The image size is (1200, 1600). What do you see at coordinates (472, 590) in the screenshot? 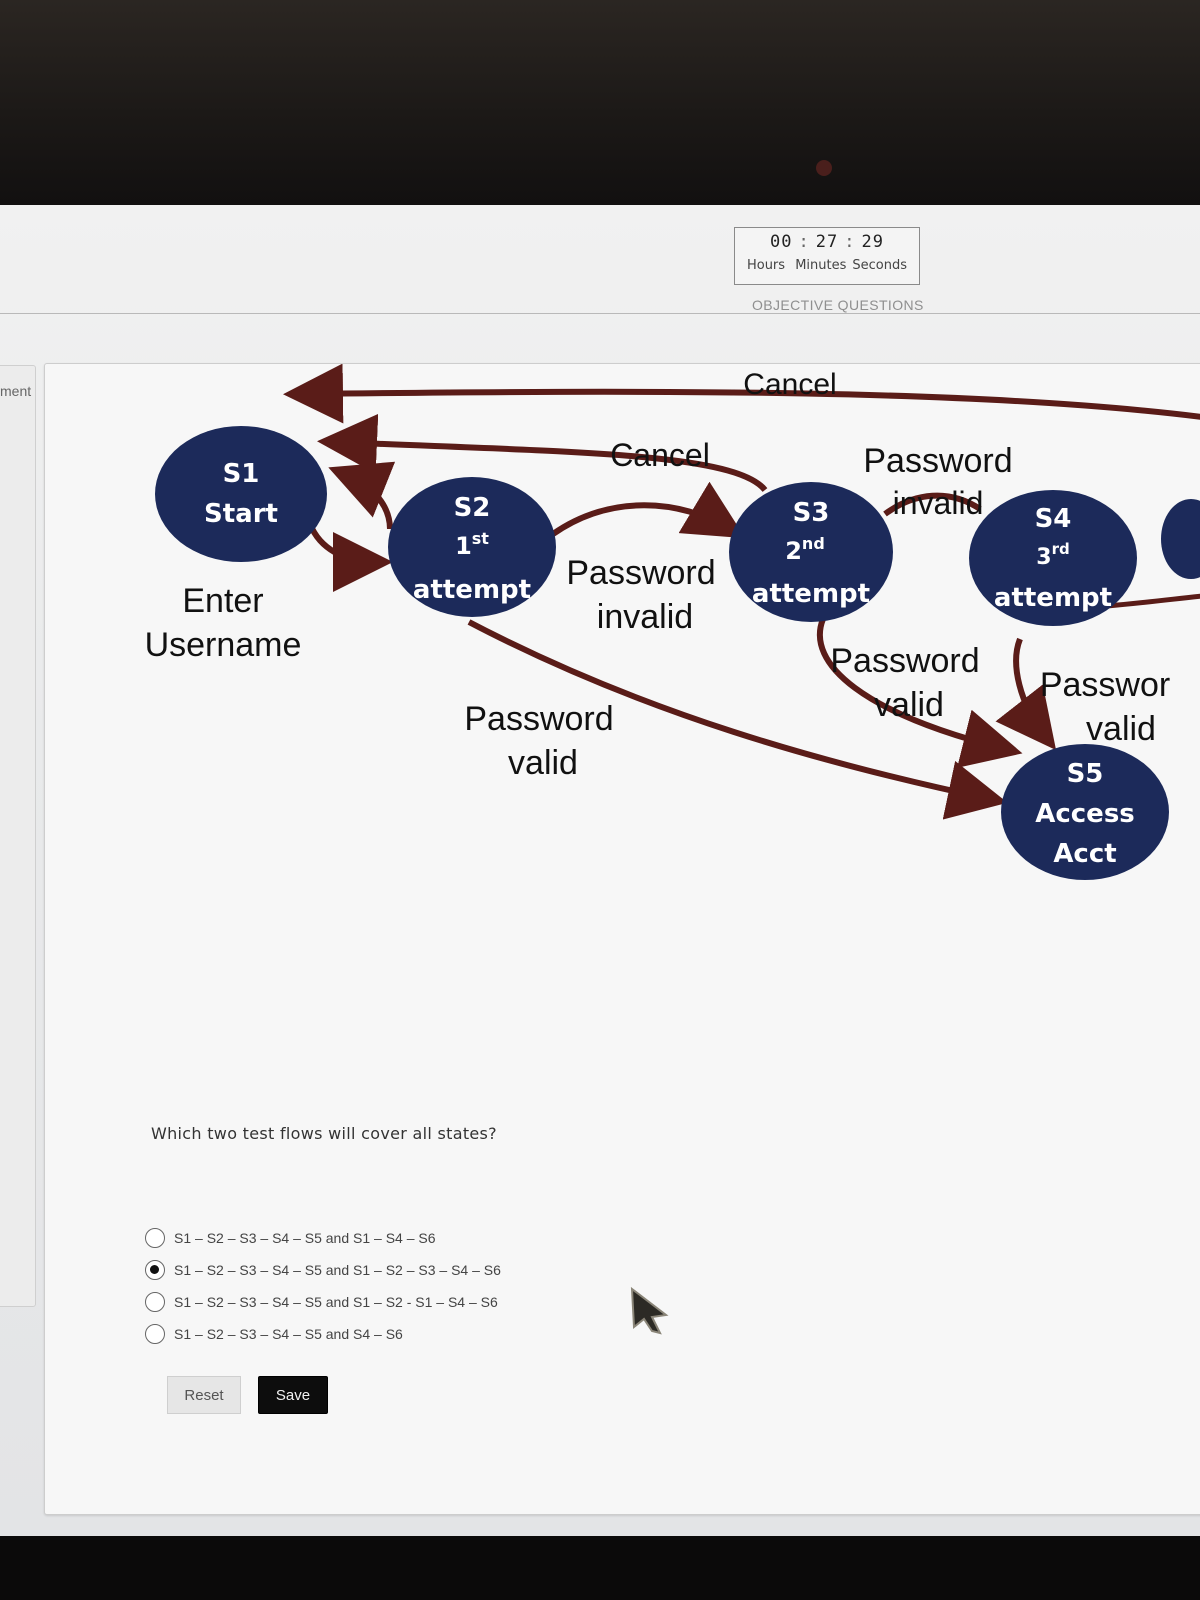
I see `s2-name: attempt` at bounding box center [472, 590].